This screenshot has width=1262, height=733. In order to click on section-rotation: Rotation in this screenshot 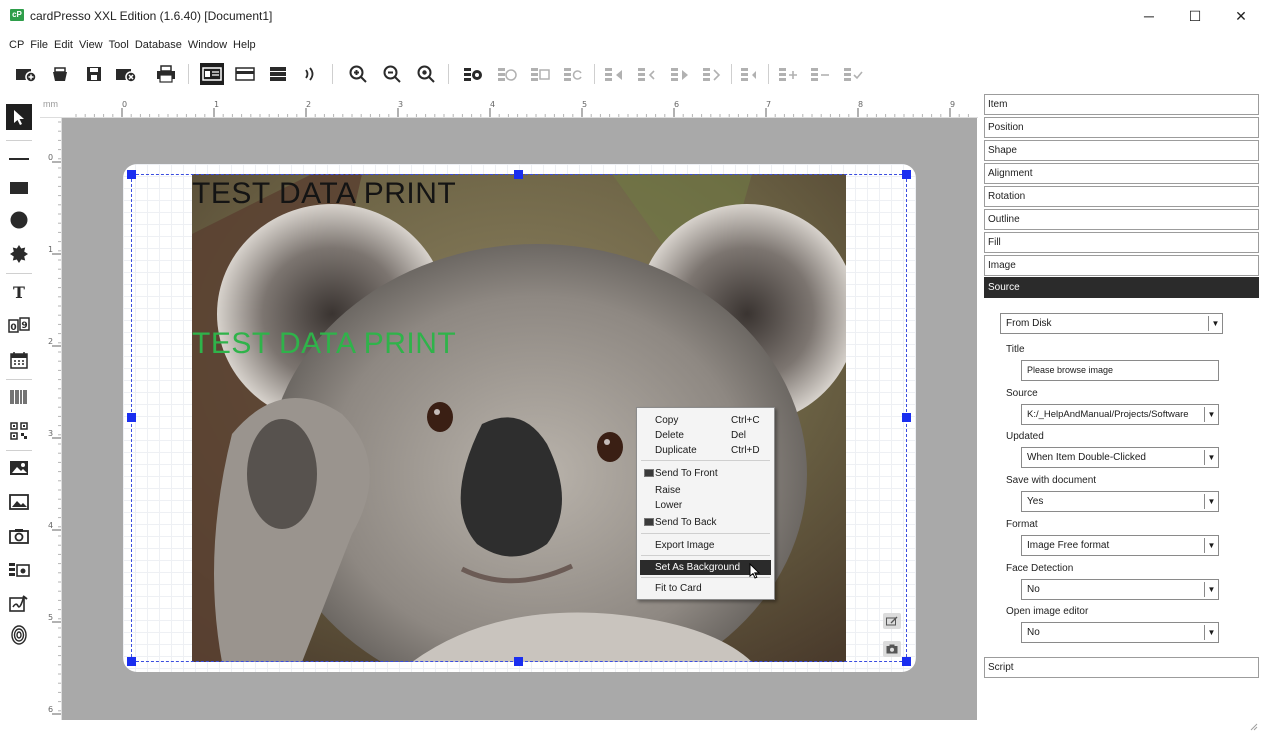, I will do `click(1121, 196)`.